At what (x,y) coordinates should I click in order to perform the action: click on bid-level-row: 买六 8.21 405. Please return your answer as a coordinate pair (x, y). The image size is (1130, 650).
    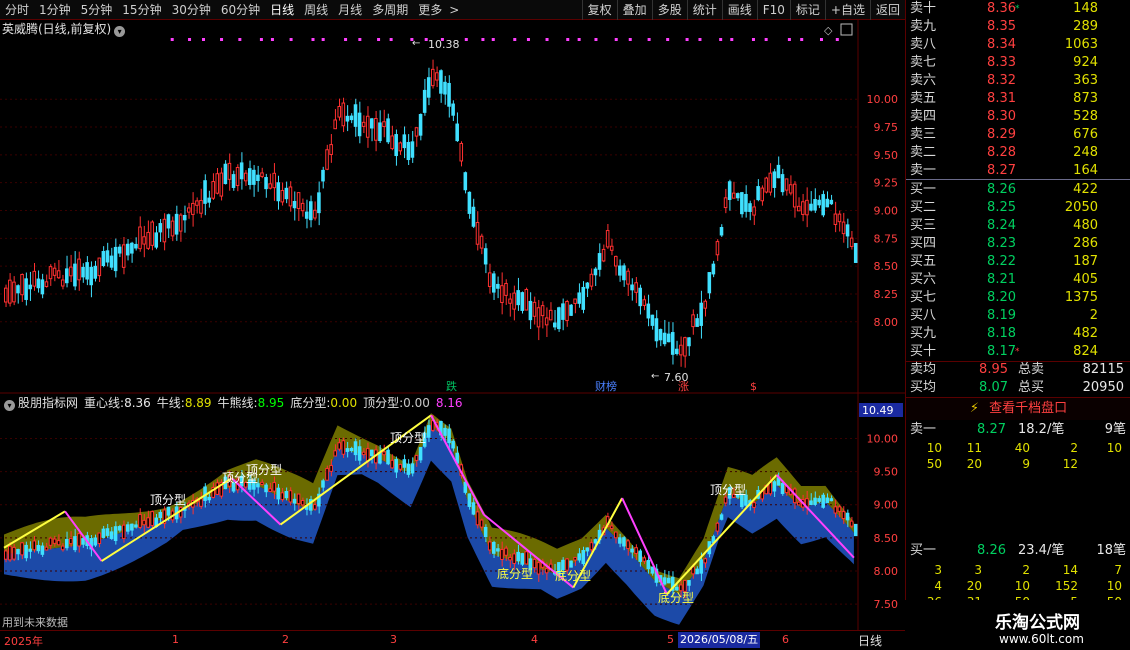
    Looking at the image, I should click on (1018, 280).